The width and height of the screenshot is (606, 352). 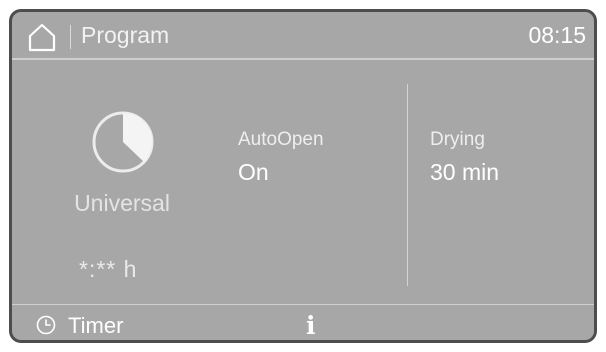 I want to click on header-bar: Program 08:15, so click(x=303, y=36).